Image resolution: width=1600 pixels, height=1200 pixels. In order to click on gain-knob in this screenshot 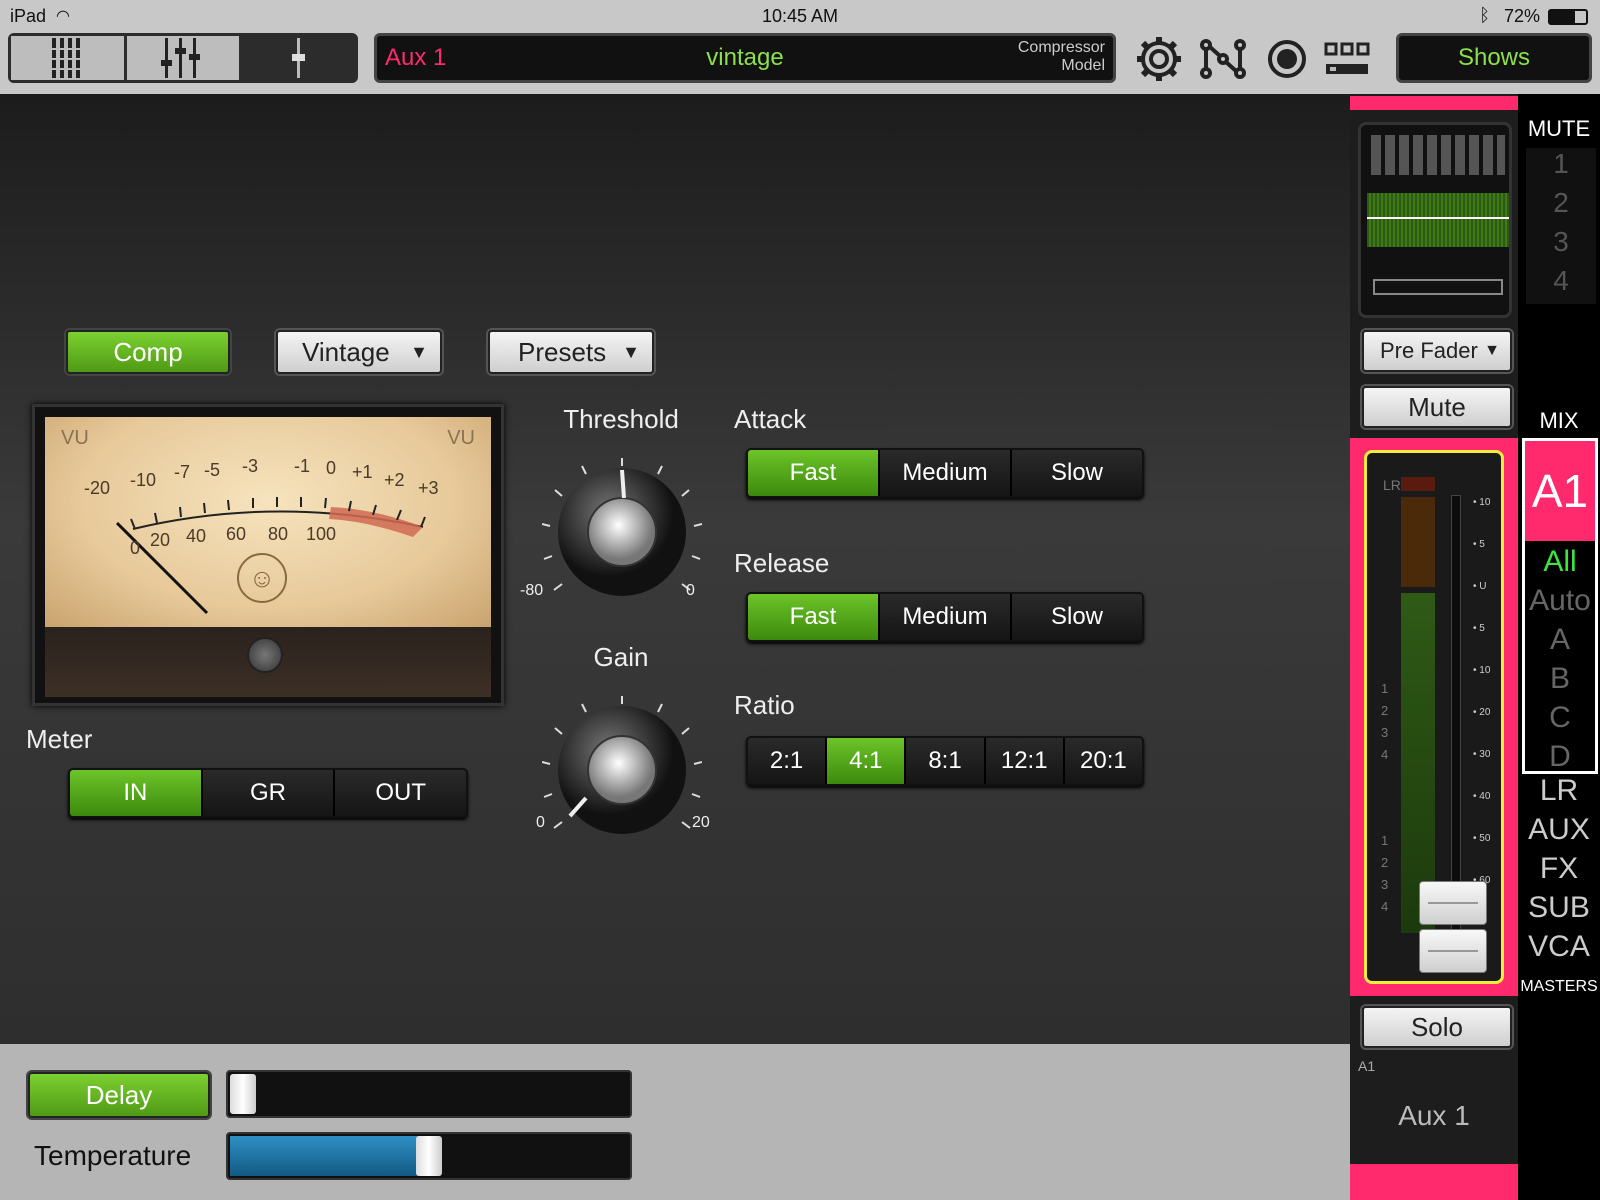, I will do `click(622, 774)`.